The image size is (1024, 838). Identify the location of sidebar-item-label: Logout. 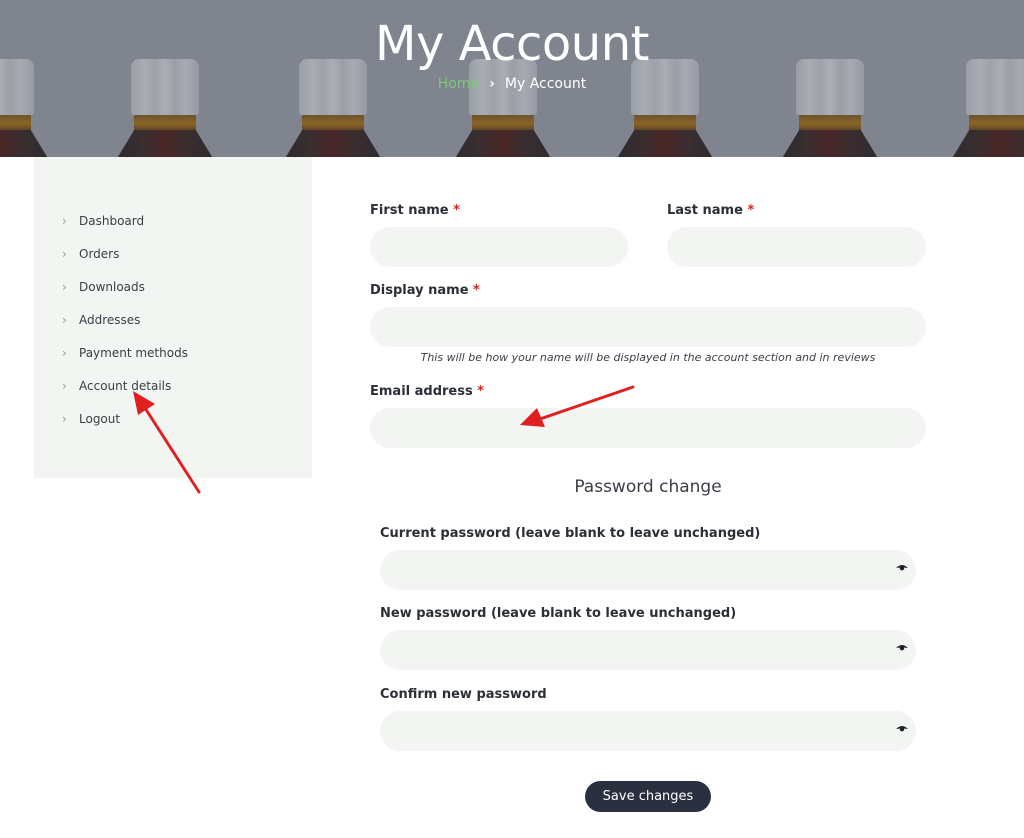
(100, 418).